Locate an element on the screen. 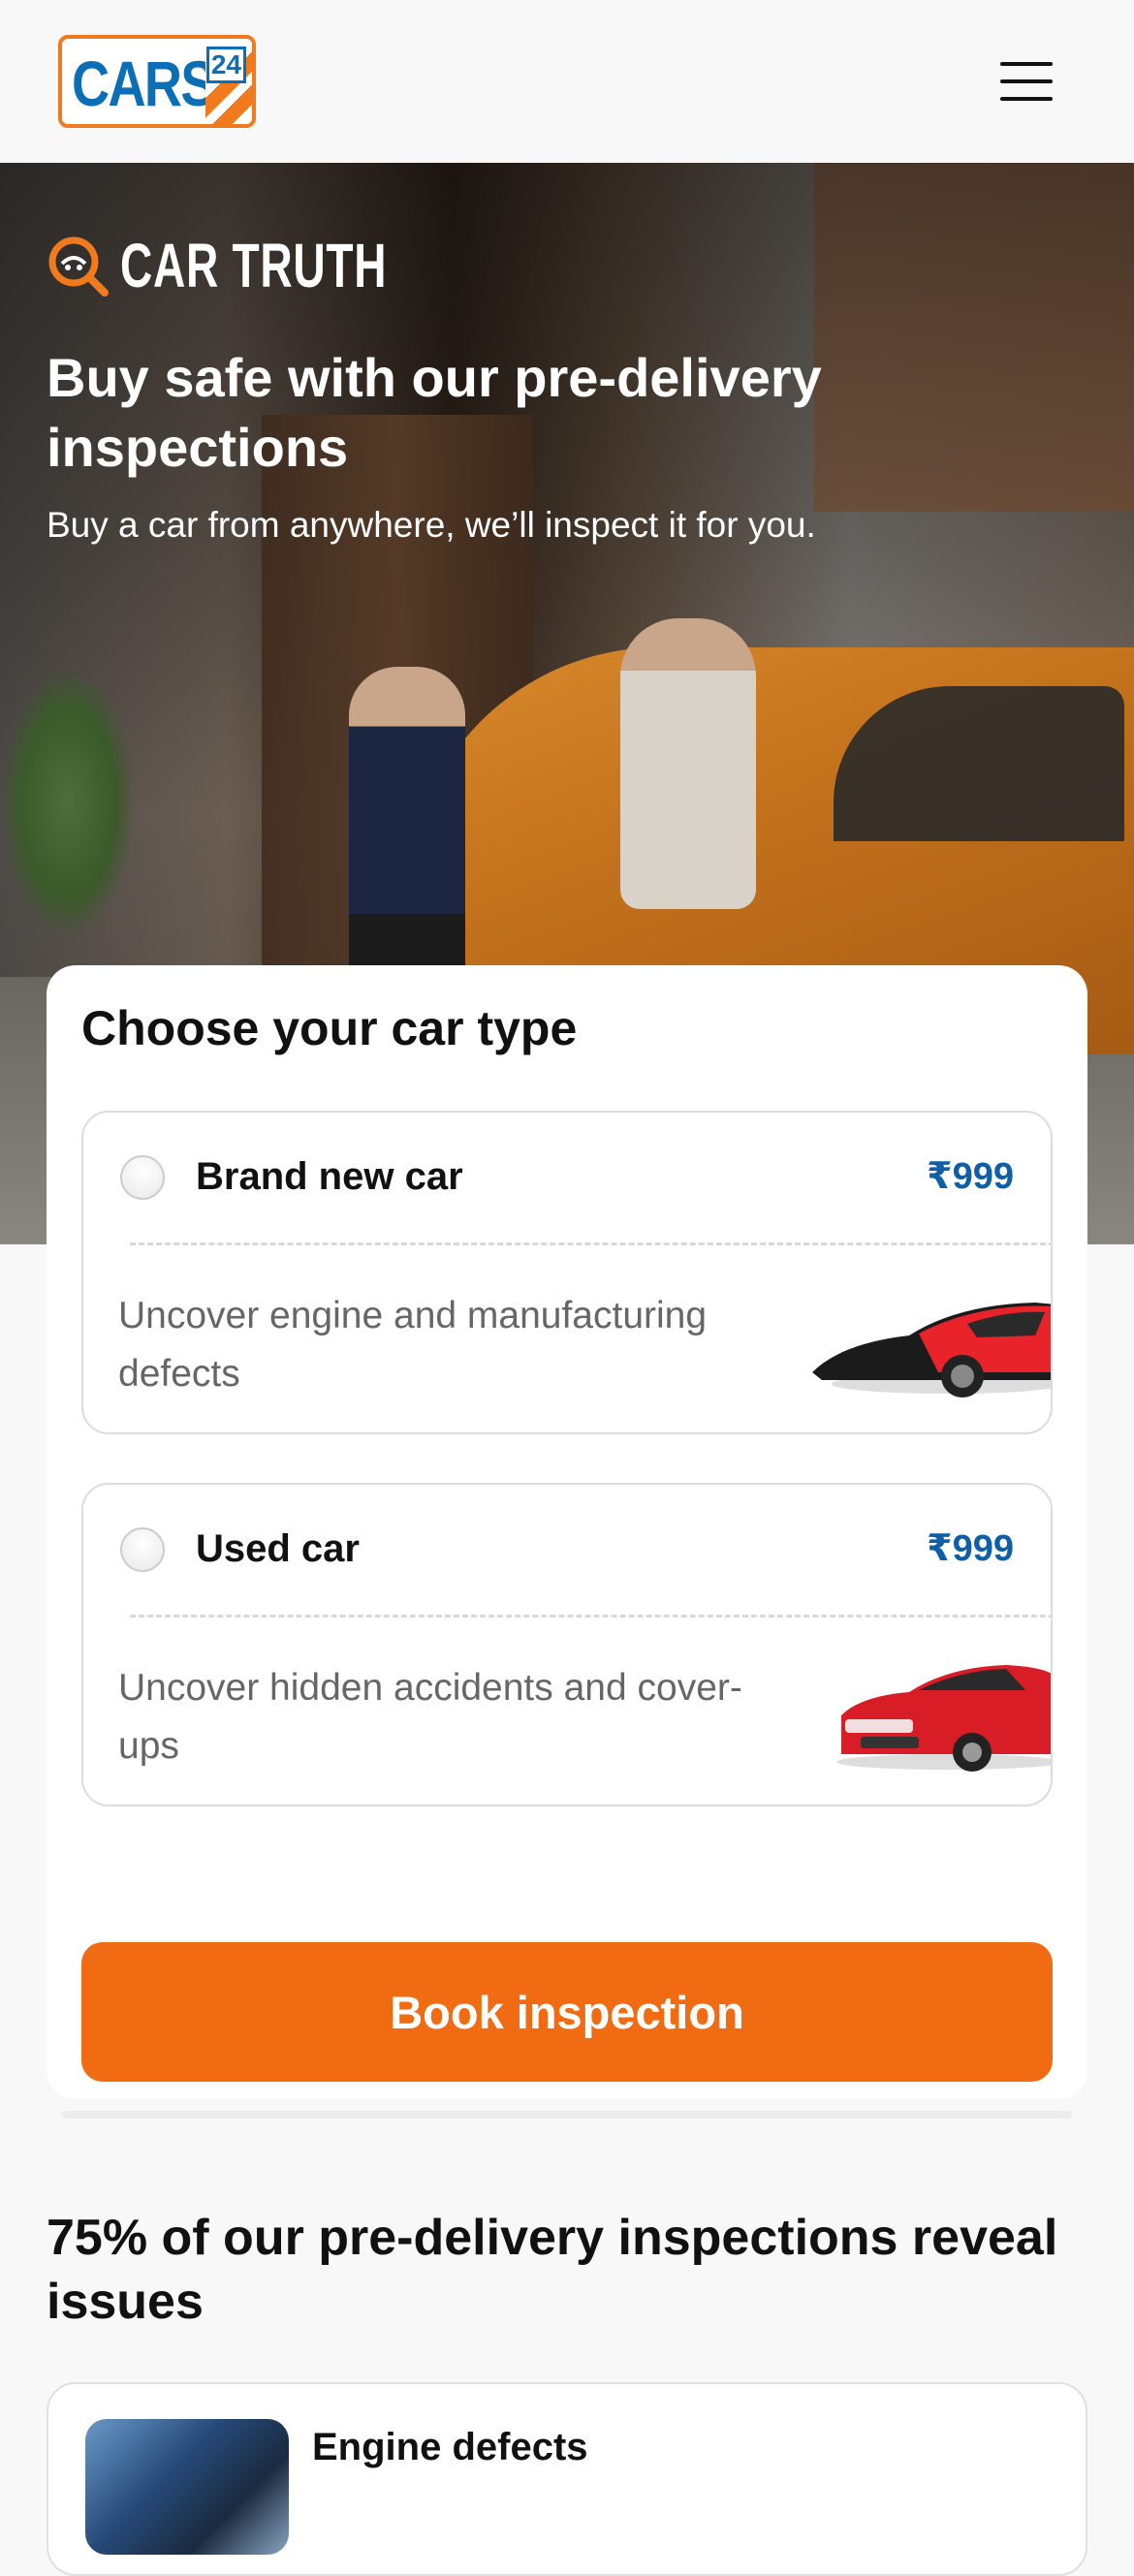 This screenshot has width=1134, height=2576. hero-customer-person is located at coordinates (688, 763).